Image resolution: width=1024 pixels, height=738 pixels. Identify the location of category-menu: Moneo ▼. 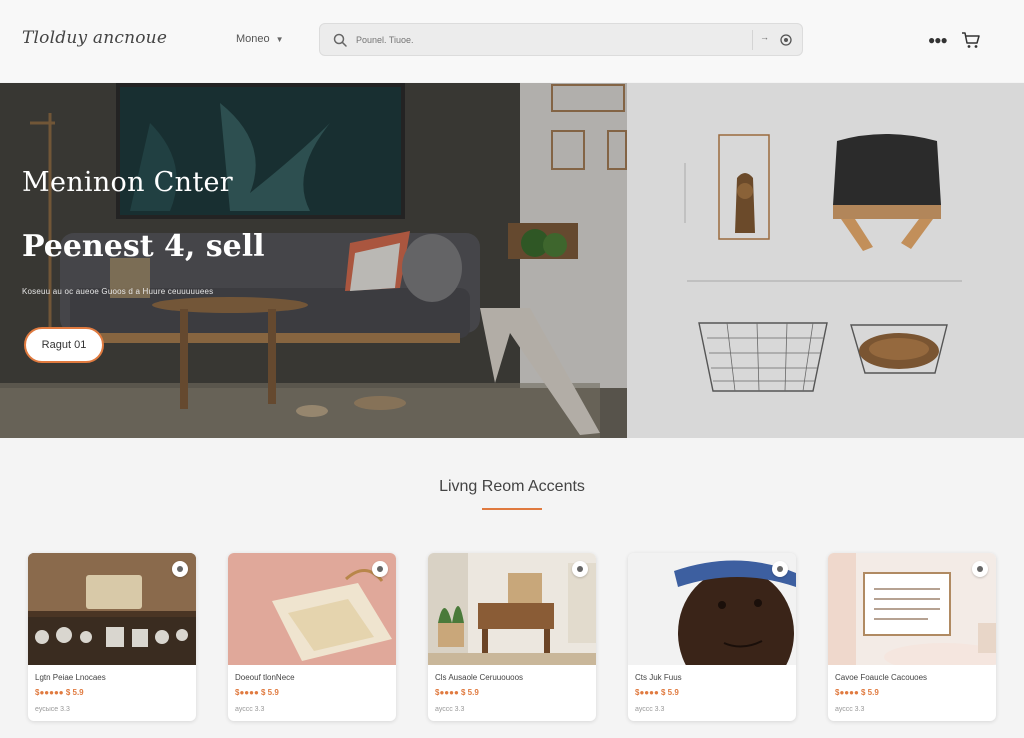
(260, 39).